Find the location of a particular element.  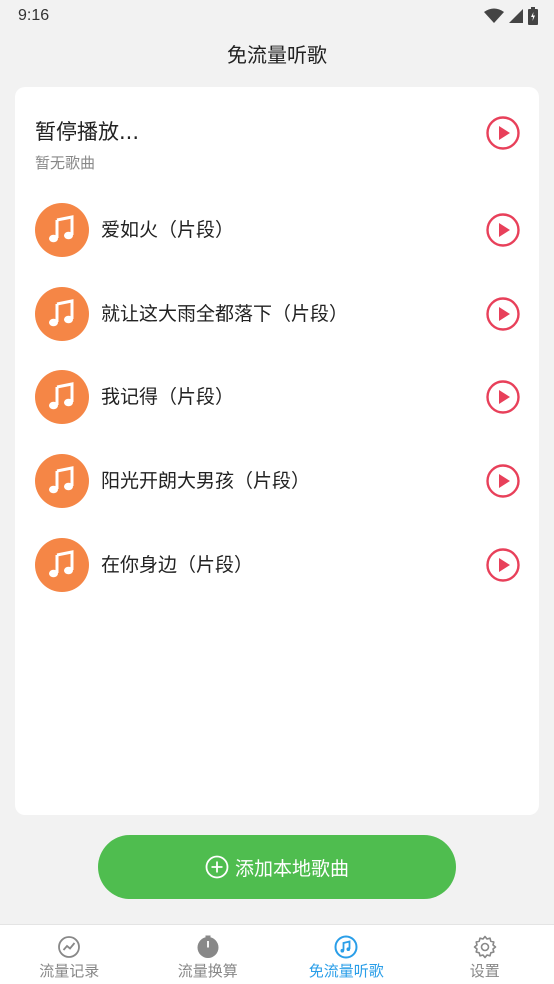

tab-free-music: 免流量听歌 is located at coordinates (346, 954).